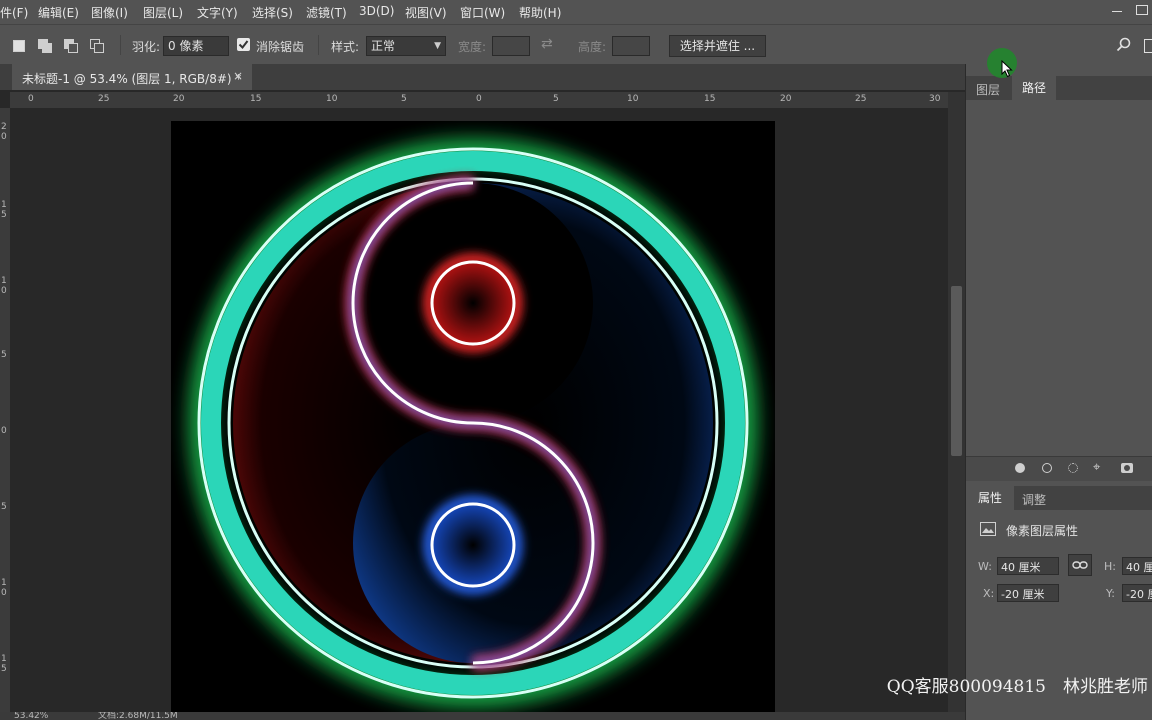  Describe the element at coordinates (1017, 687) in the screenshot. I see `watermark-text: QQ客服800094815 林兆胜老师` at that location.